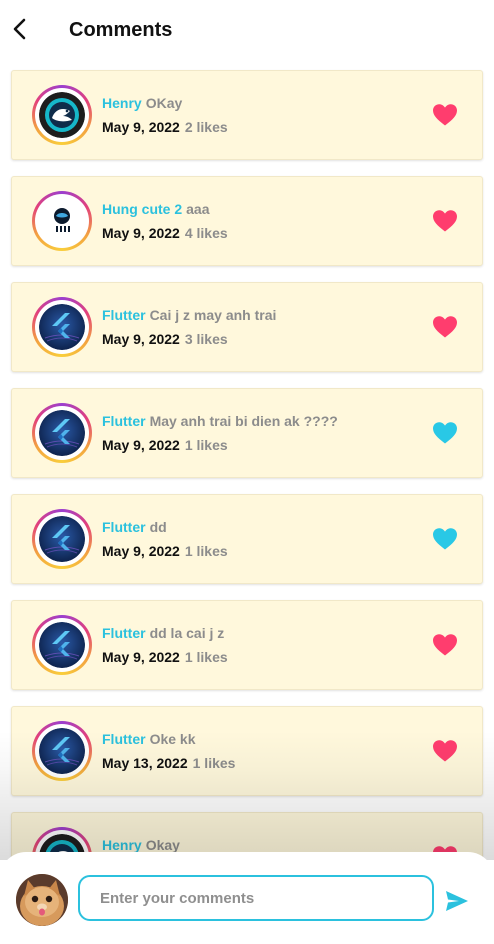  Describe the element at coordinates (21, 29) in the screenshot. I see `back-arrow-icon` at that location.